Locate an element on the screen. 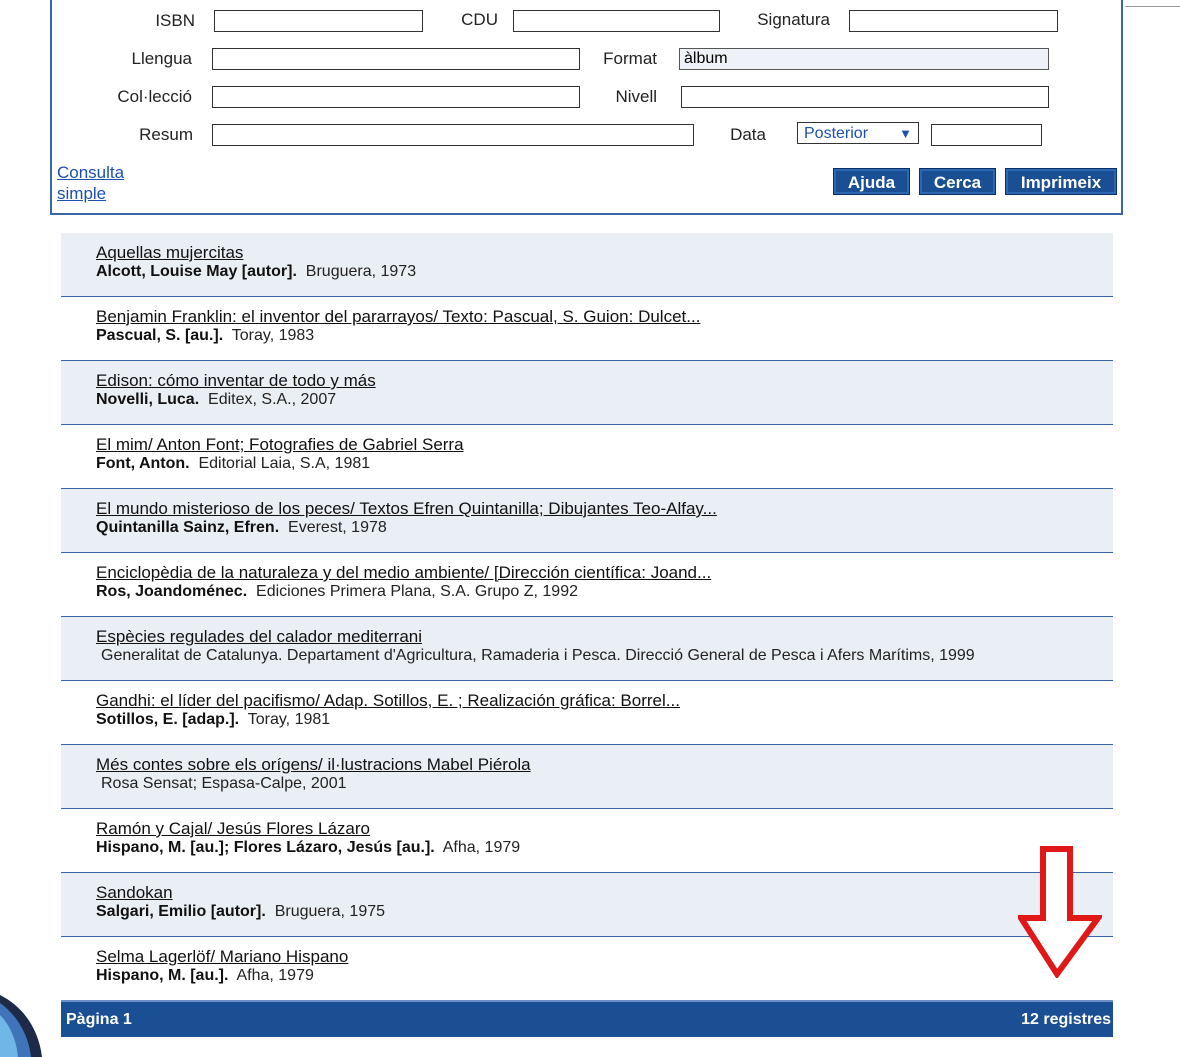  result-meta: Font, Anton. Editorial Laia, S.A, 1981 is located at coordinates (233, 464).